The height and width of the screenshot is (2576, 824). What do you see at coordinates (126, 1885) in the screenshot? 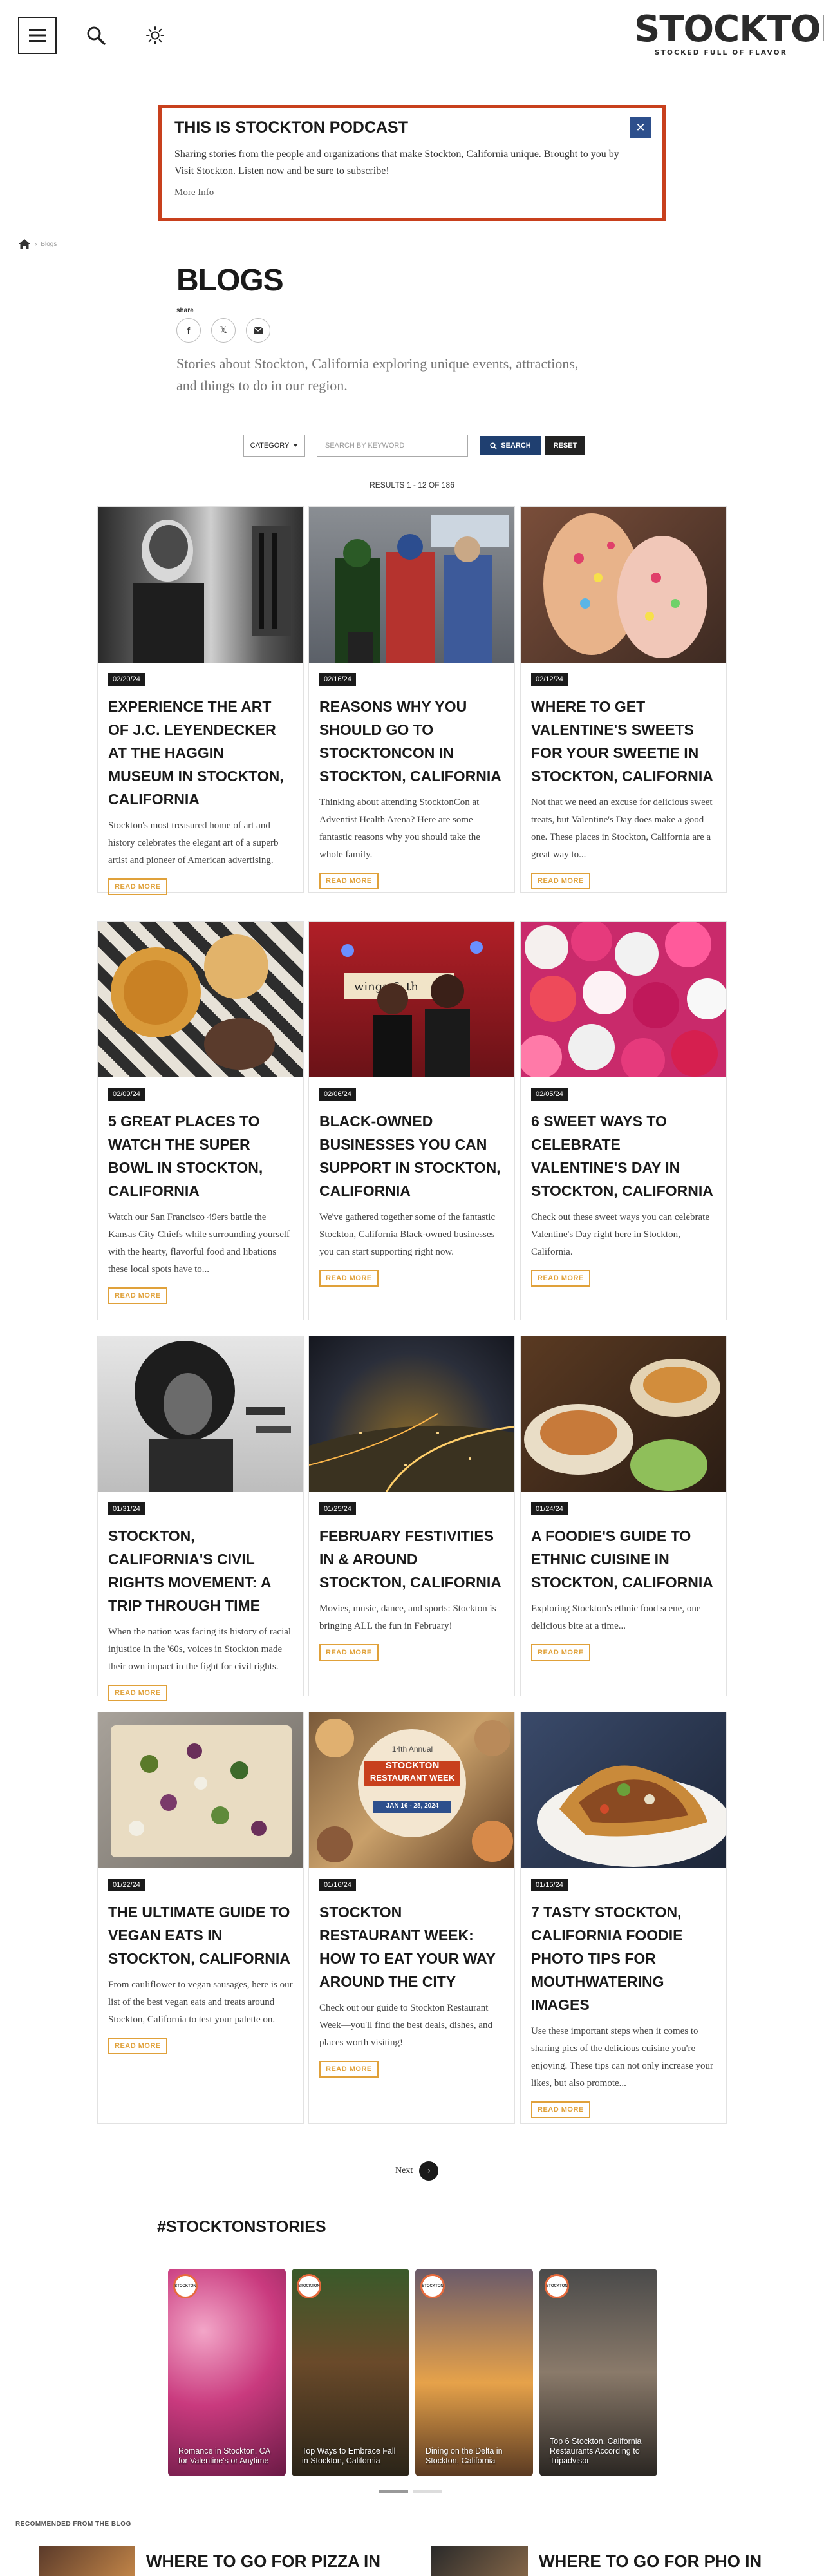
I see `card-date: 01/22/24` at bounding box center [126, 1885].